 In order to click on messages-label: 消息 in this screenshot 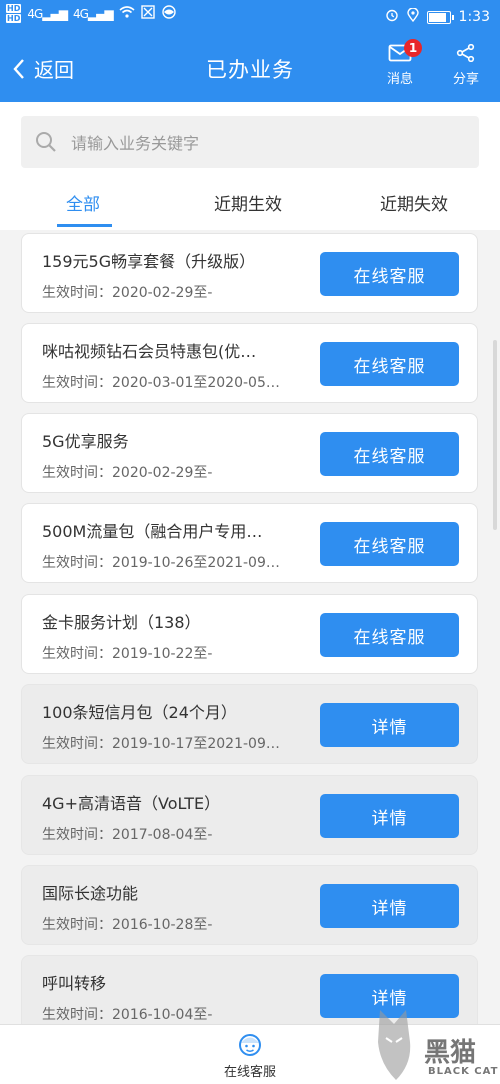, I will do `click(399, 79)`.